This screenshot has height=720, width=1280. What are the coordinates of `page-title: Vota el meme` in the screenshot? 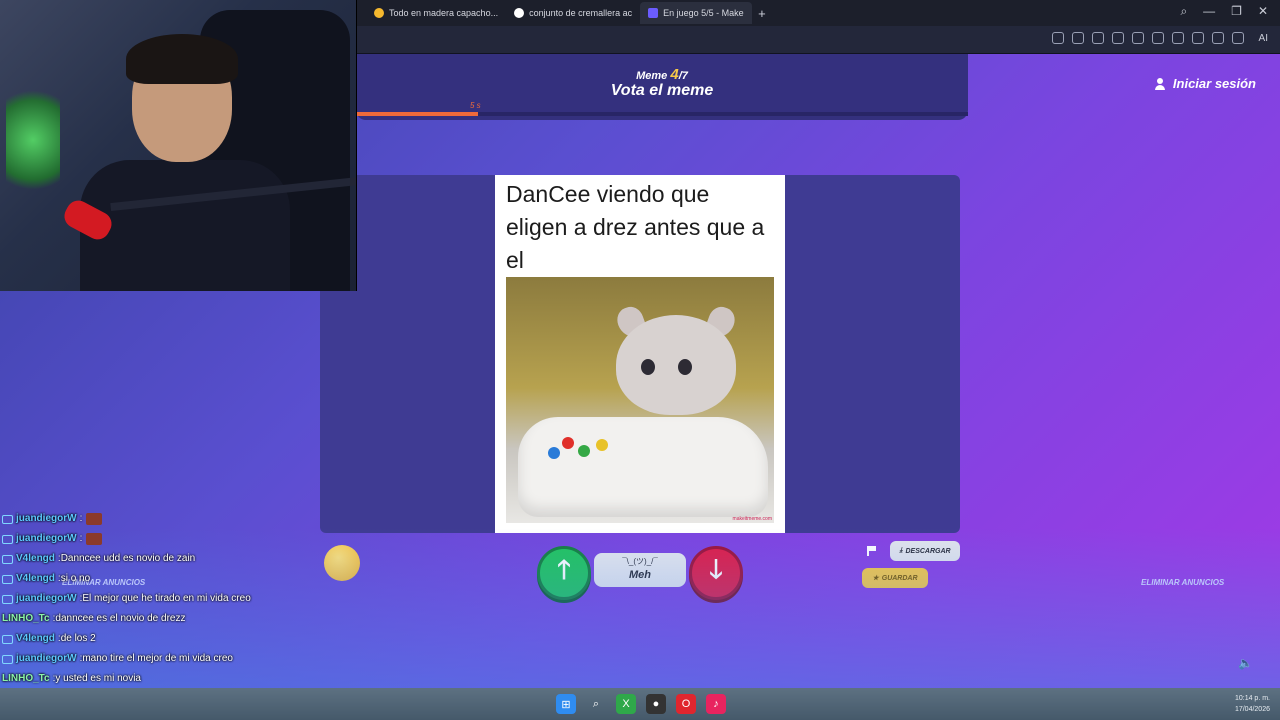 It's located at (662, 90).